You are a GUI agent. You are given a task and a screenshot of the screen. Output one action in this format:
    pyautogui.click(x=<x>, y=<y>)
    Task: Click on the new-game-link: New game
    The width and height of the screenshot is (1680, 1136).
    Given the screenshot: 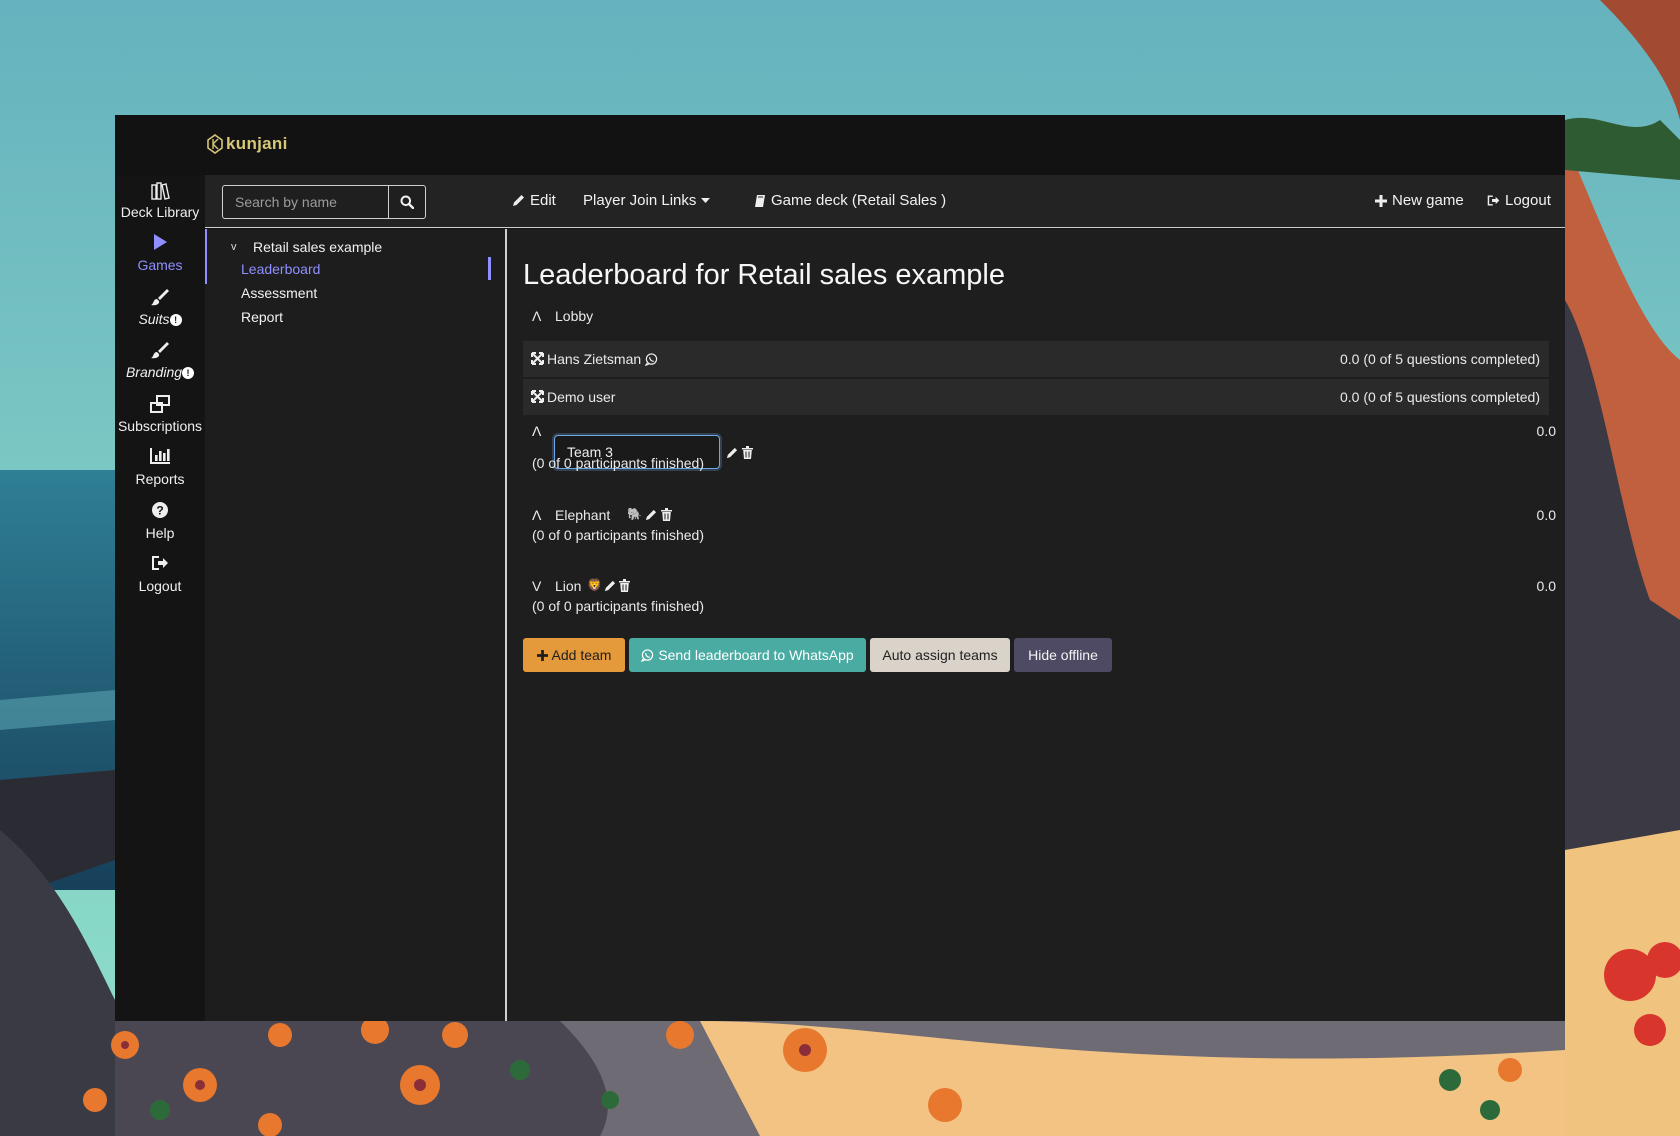 What is the action you would take?
    pyautogui.click(x=1419, y=200)
    